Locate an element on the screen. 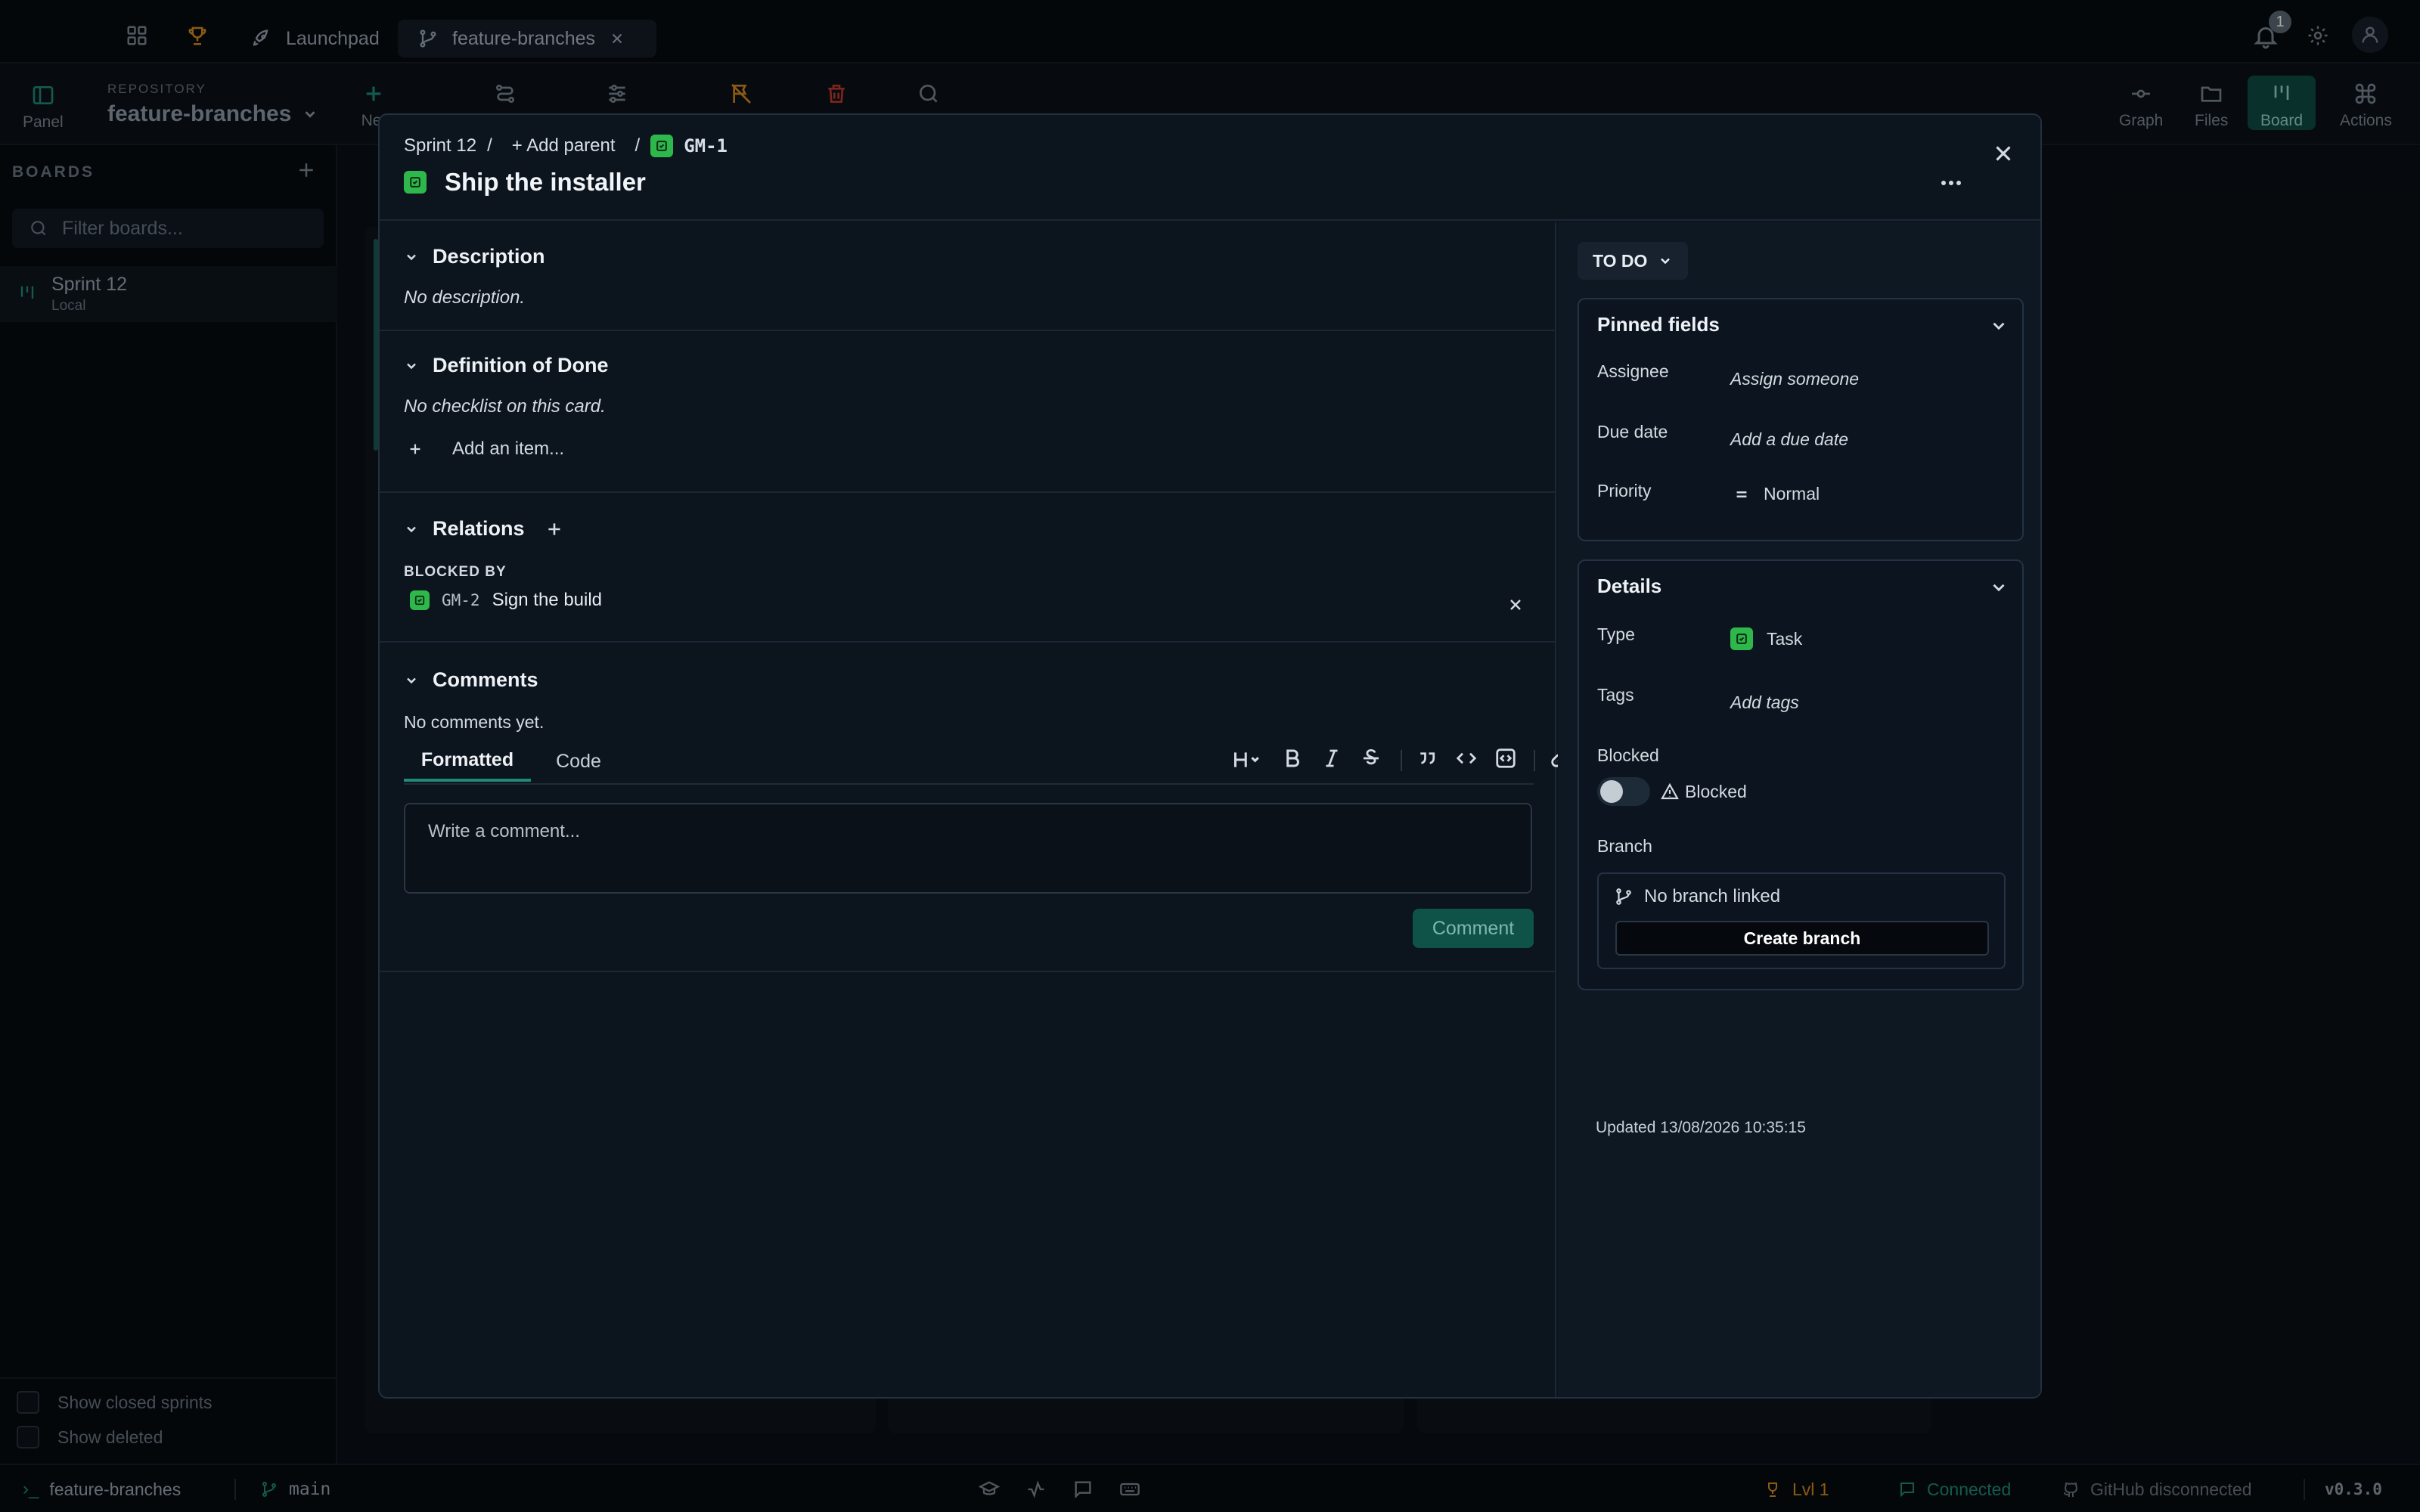 The width and height of the screenshot is (2420, 1512). add-parent-button: + Add parent is located at coordinates (564, 145).